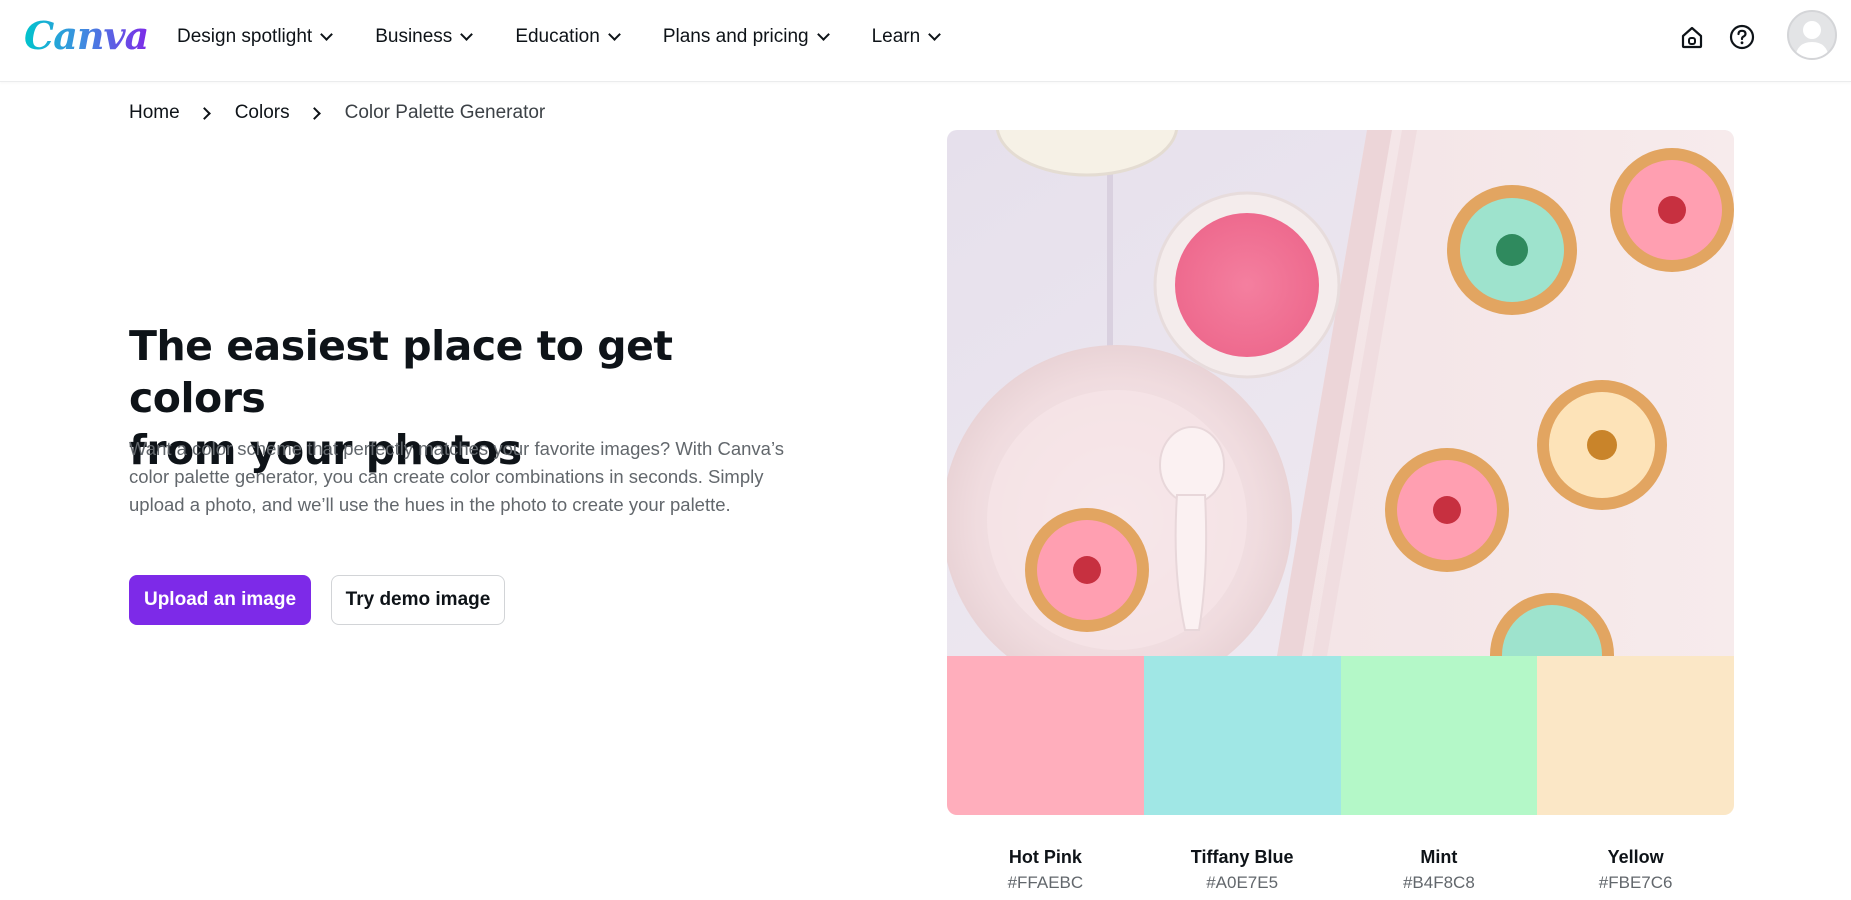 The image size is (1851, 900). I want to click on nav-label: Learn, so click(896, 36).